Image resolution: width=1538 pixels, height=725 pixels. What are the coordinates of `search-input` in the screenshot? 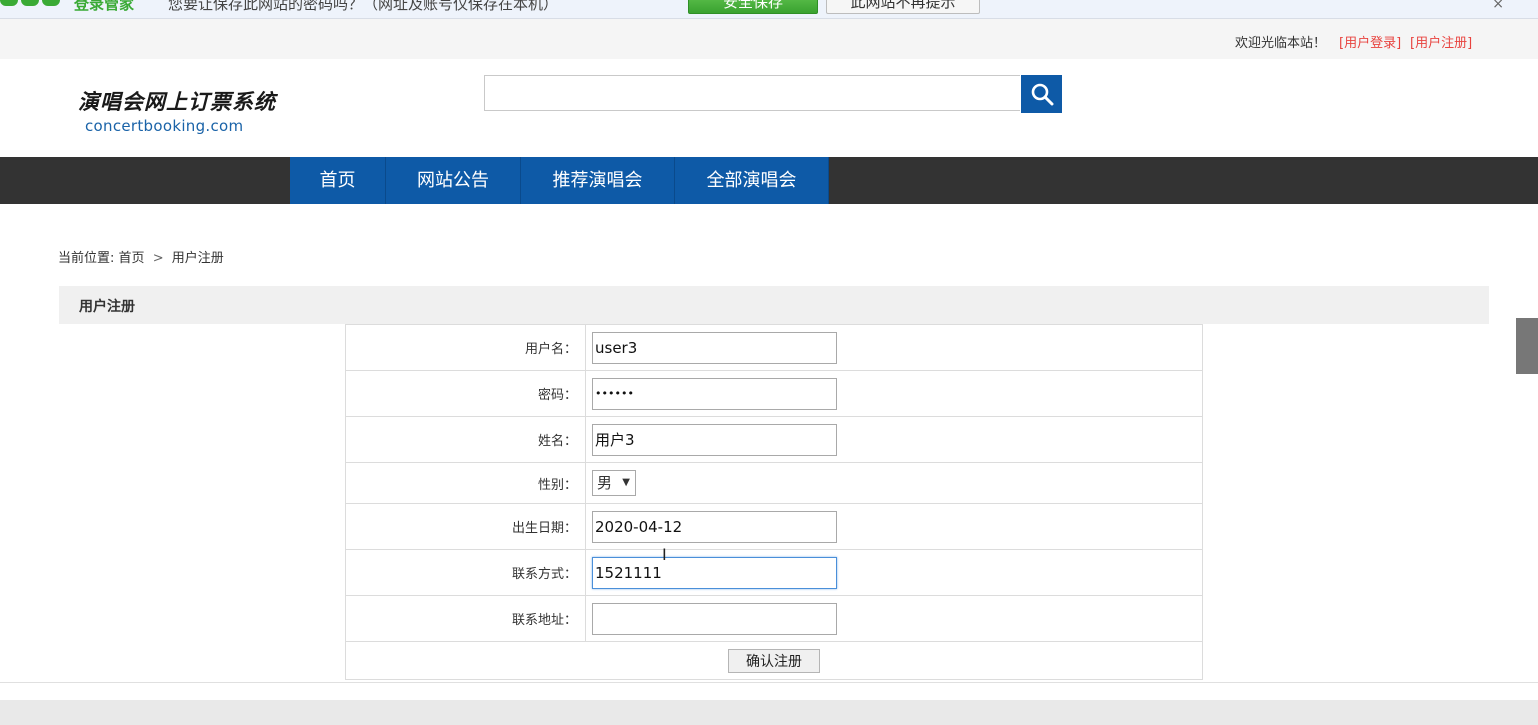 It's located at (752, 93).